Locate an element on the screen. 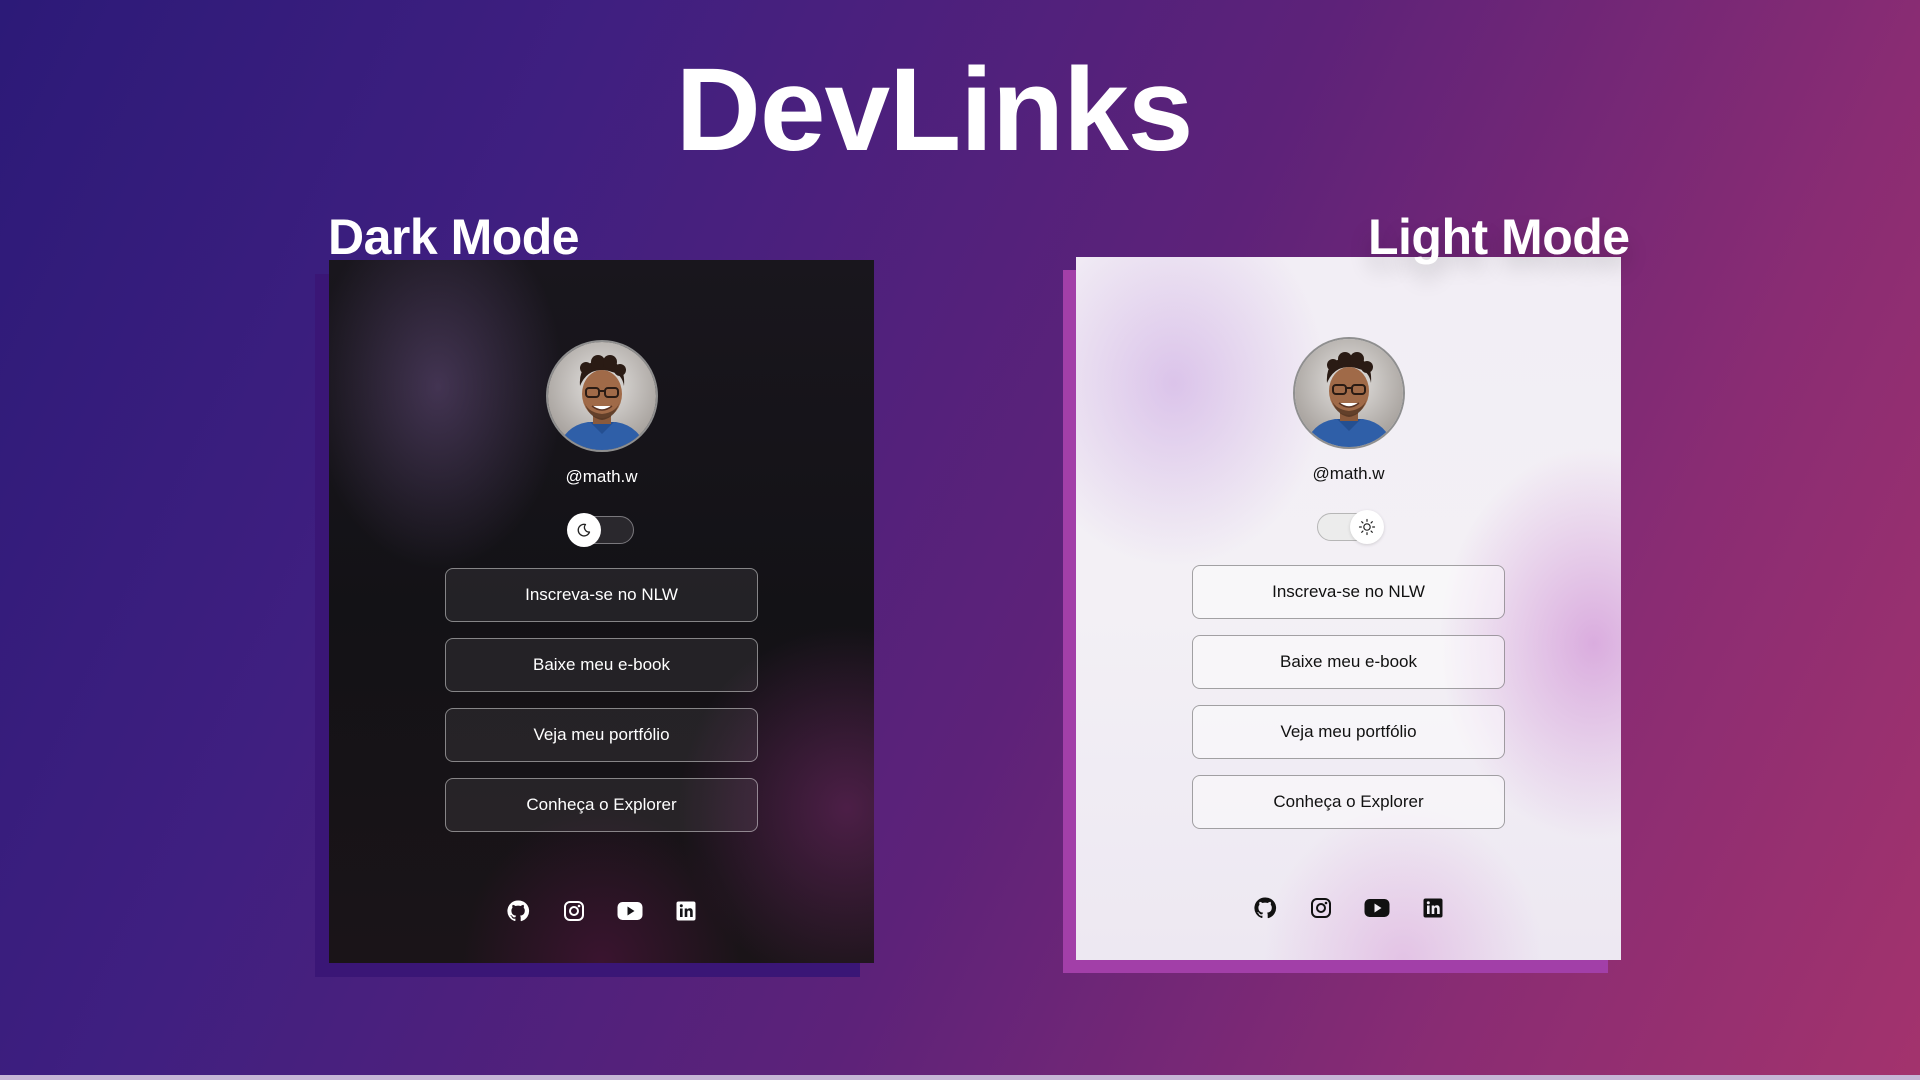  bottom-strip is located at coordinates (960, 1077).